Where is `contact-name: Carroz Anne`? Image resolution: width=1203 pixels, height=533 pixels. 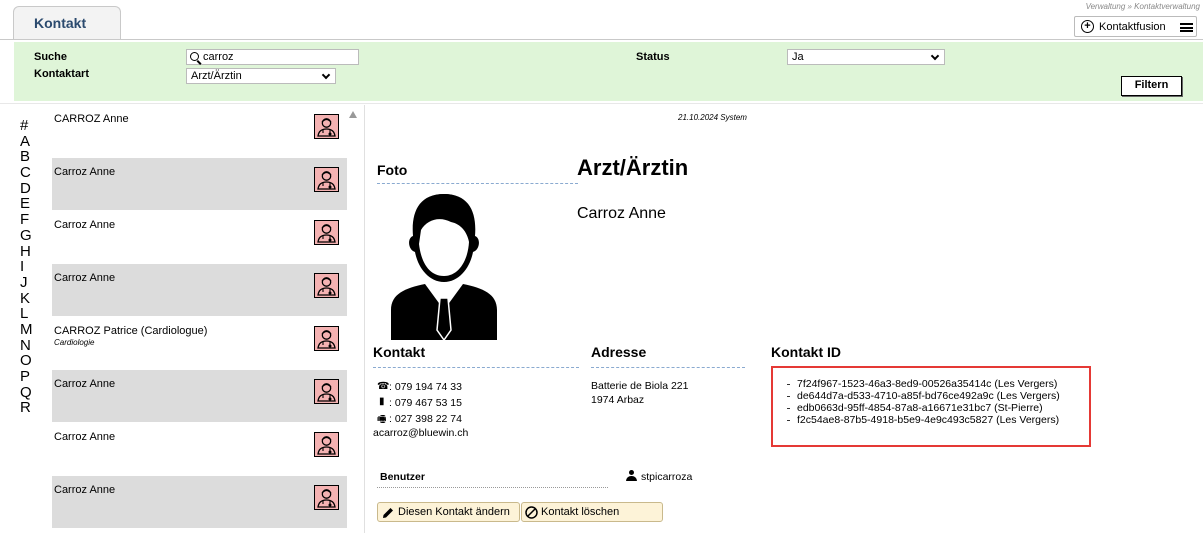 contact-name: Carroz Anne is located at coordinates (621, 213).